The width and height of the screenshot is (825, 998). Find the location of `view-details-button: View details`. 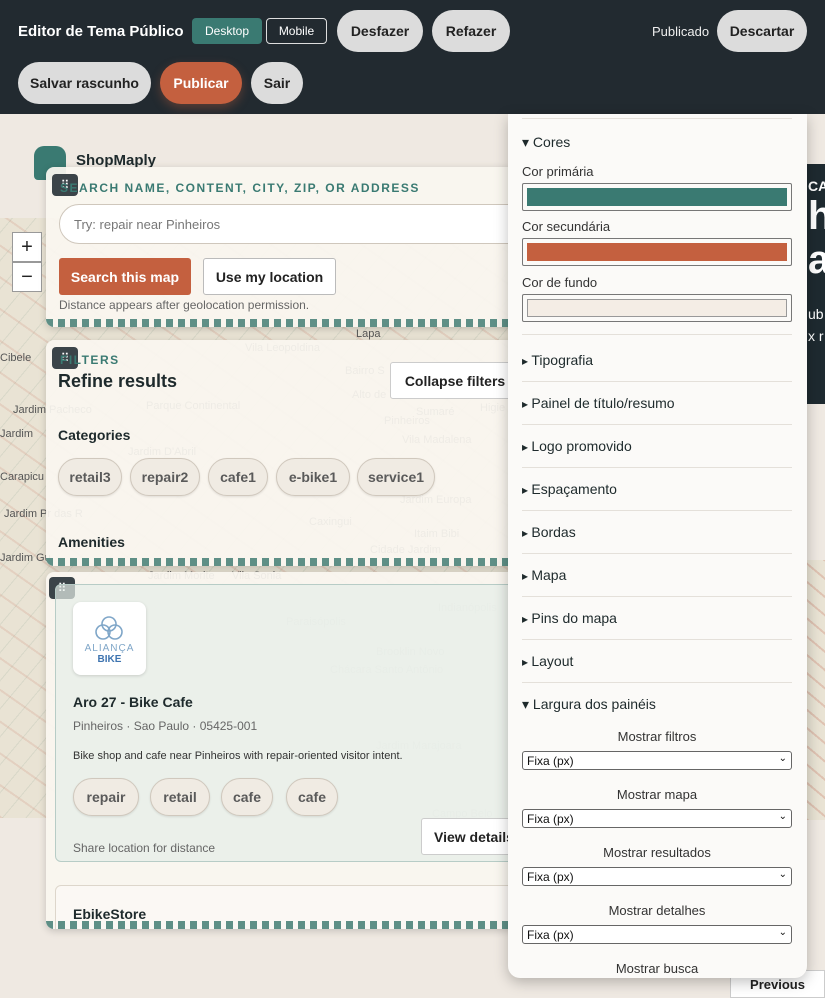

view-details-button: View details is located at coordinates (468, 836).